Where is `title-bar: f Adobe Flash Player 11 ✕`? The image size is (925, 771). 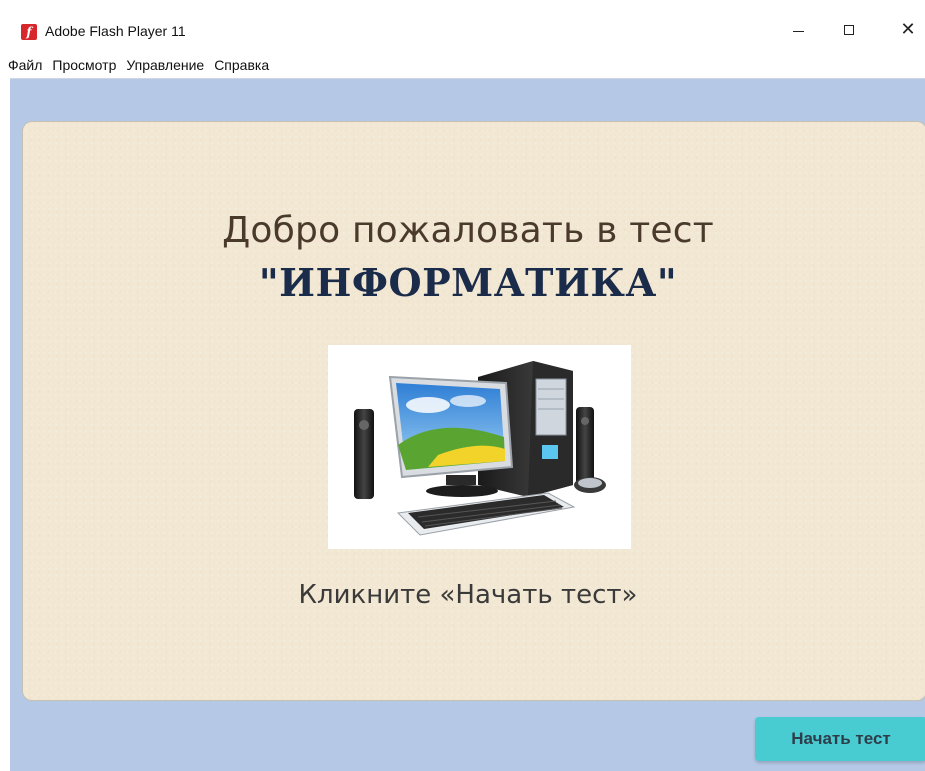
title-bar: f Adobe Flash Player 11 ✕ is located at coordinates (462, 24).